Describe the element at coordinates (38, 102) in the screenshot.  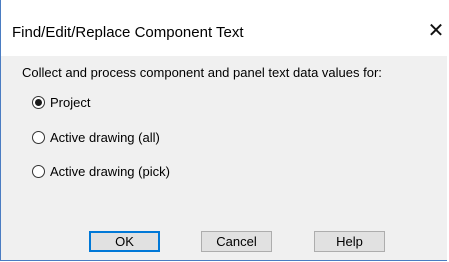
I see `radio-button-selected-icon` at that location.